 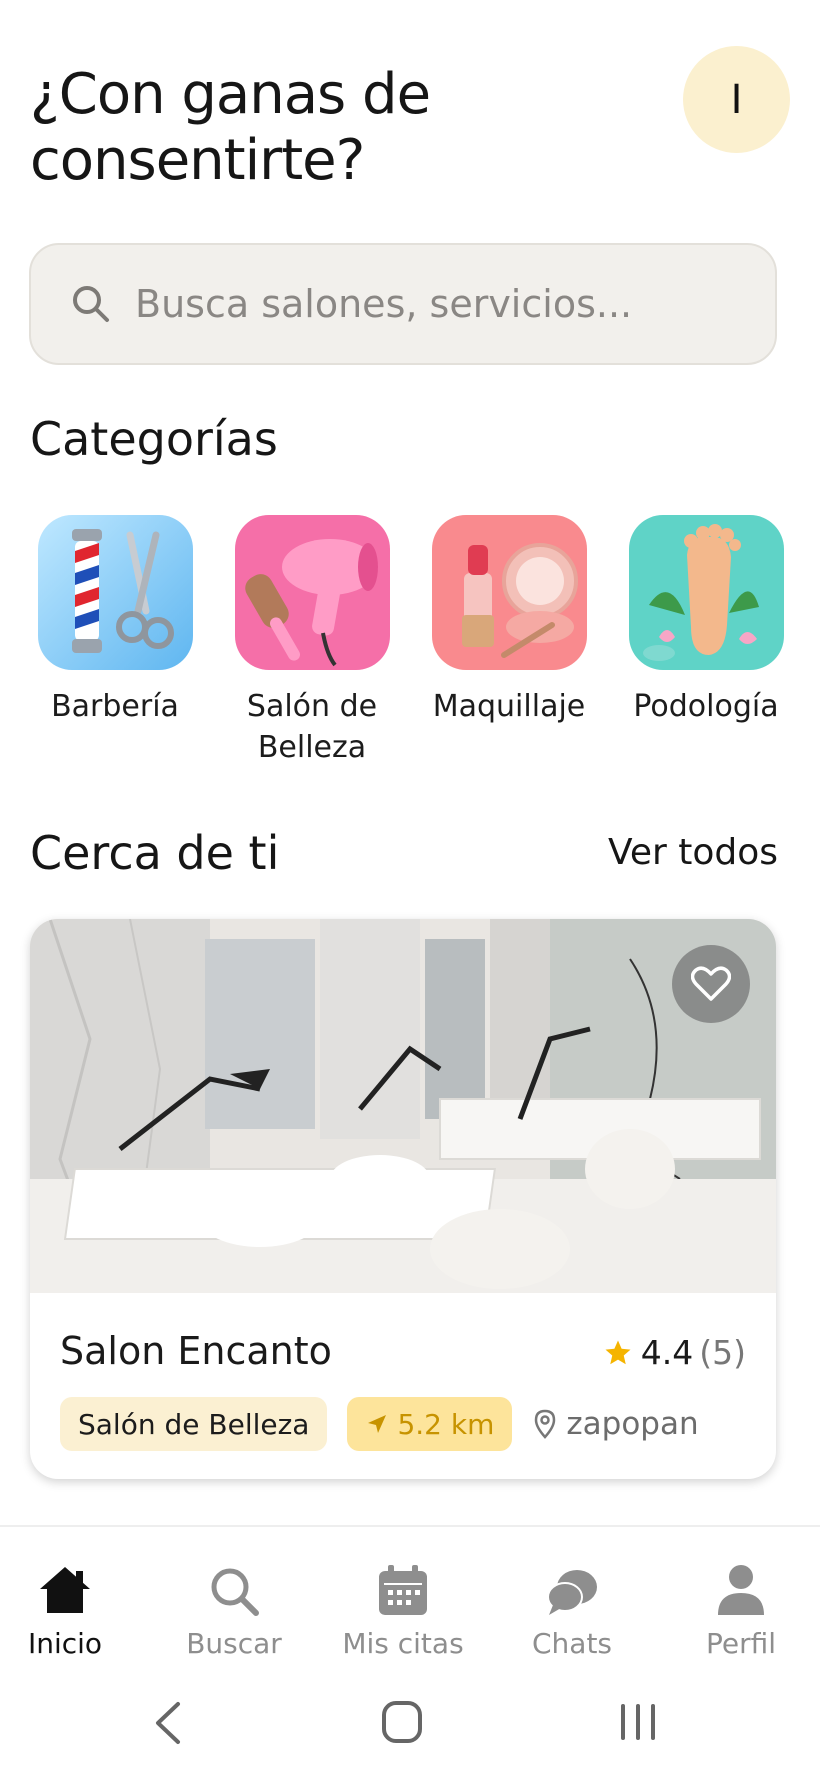 I want to click on distance-badge: 5.2 km, so click(x=430, y=1424).